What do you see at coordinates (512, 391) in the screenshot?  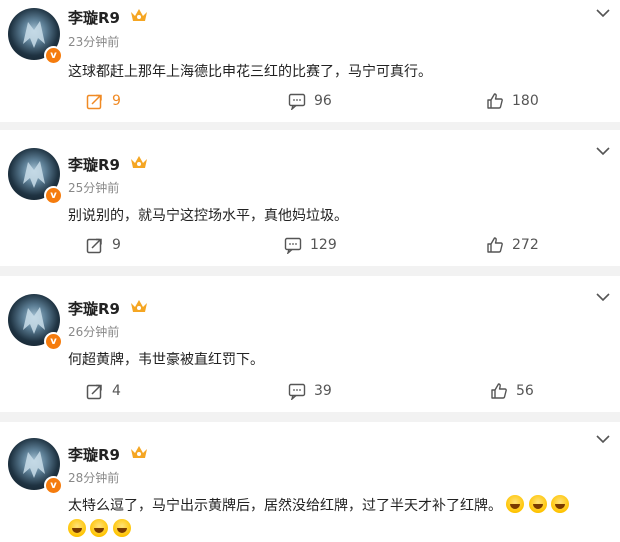 I see `like-button: 56` at bounding box center [512, 391].